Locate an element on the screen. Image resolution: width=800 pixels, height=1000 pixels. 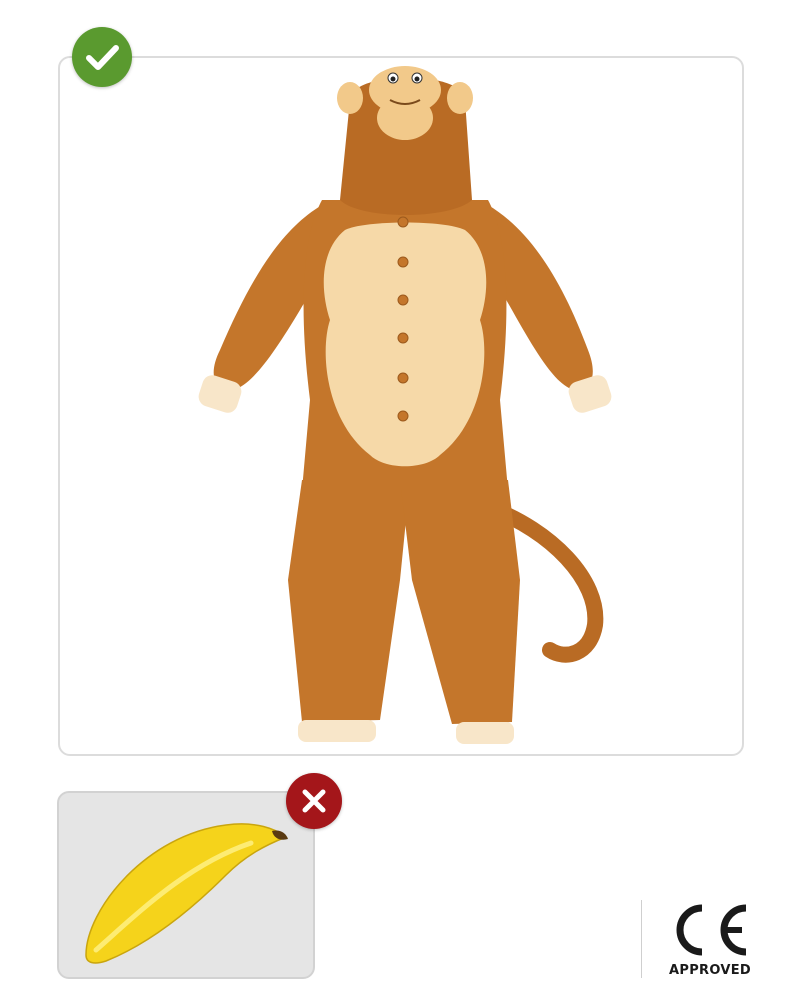
divider is located at coordinates (641, 939).